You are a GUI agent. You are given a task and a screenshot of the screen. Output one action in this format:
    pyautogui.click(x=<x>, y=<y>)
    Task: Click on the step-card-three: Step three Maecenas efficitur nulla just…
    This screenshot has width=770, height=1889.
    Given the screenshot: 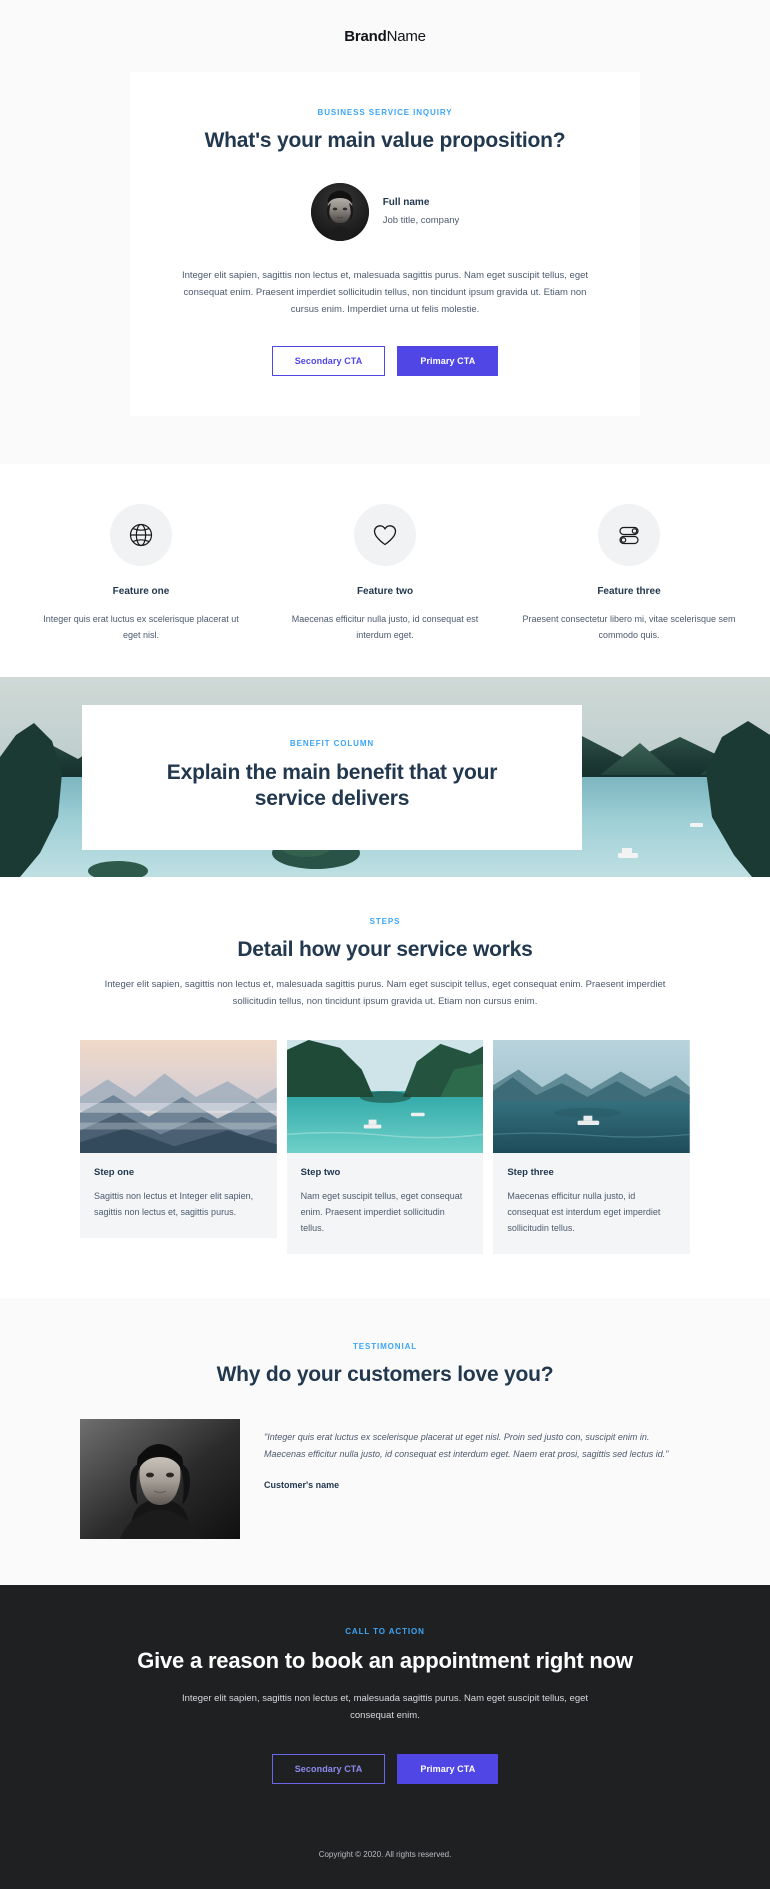 What is the action you would take?
    pyautogui.click(x=592, y=1147)
    